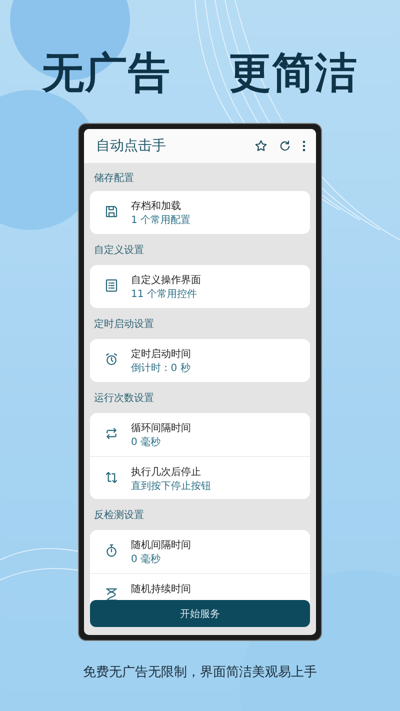 This screenshot has height=711, width=400. What do you see at coordinates (111, 550) in the screenshot?
I see `stopwatch-icon` at bounding box center [111, 550].